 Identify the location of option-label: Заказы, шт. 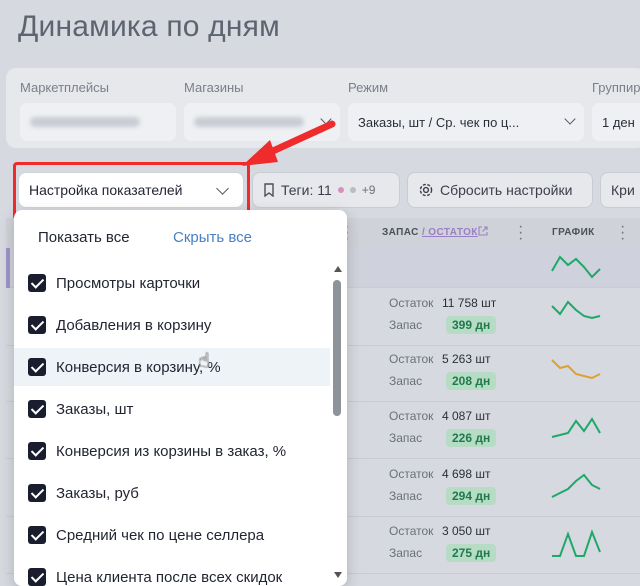
(95, 409).